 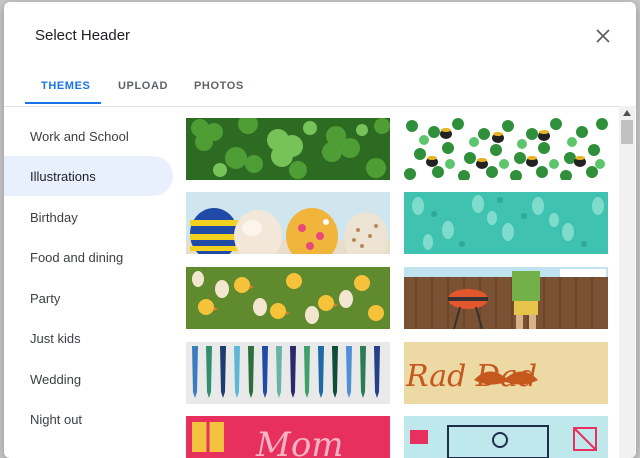 I want to click on theme-thumbnail-neckties, so click(x=288, y=373).